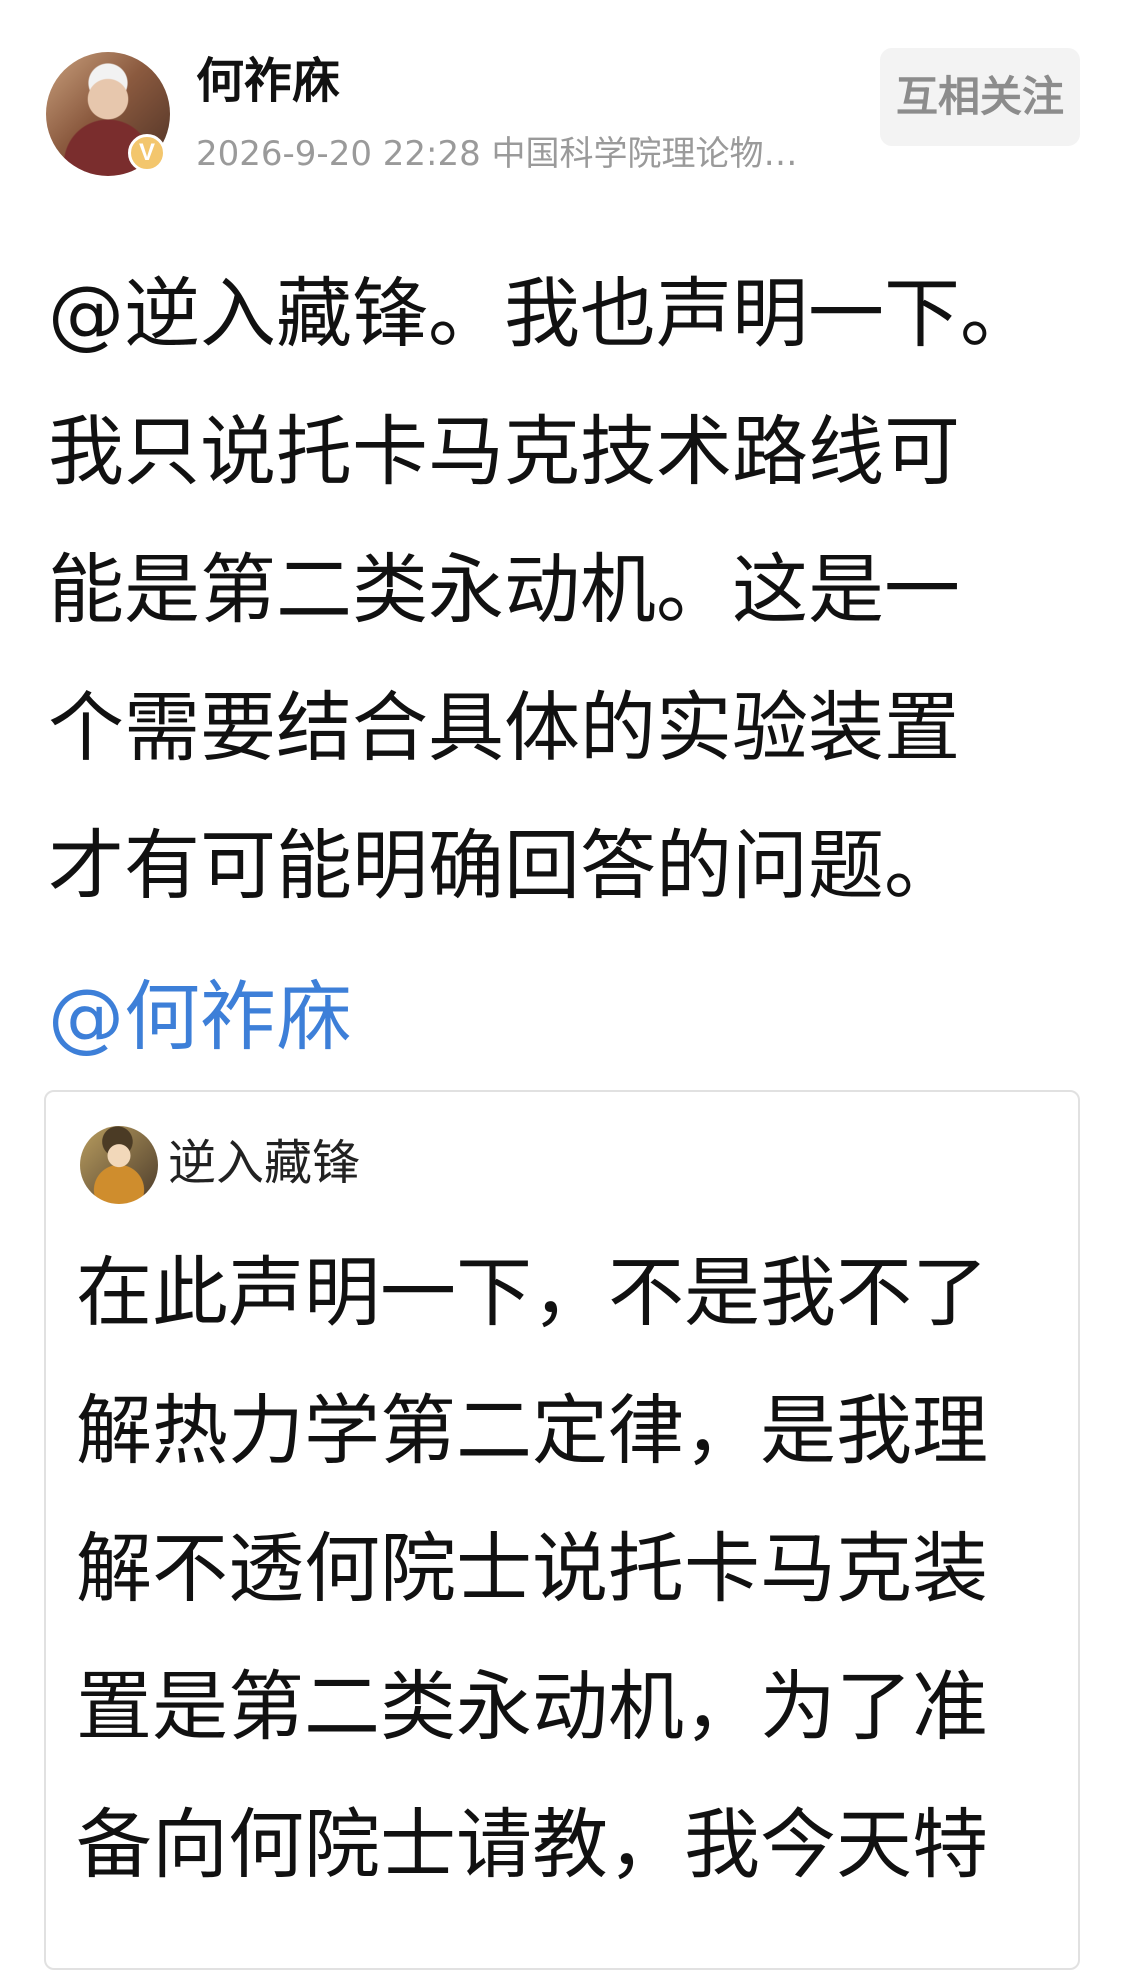  Describe the element at coordinates (561, 100) in the screenshot. I see `post-header: V 何祚庥 2026-9-20 22:28 中国科学院理论物… 互相关注` at that location.